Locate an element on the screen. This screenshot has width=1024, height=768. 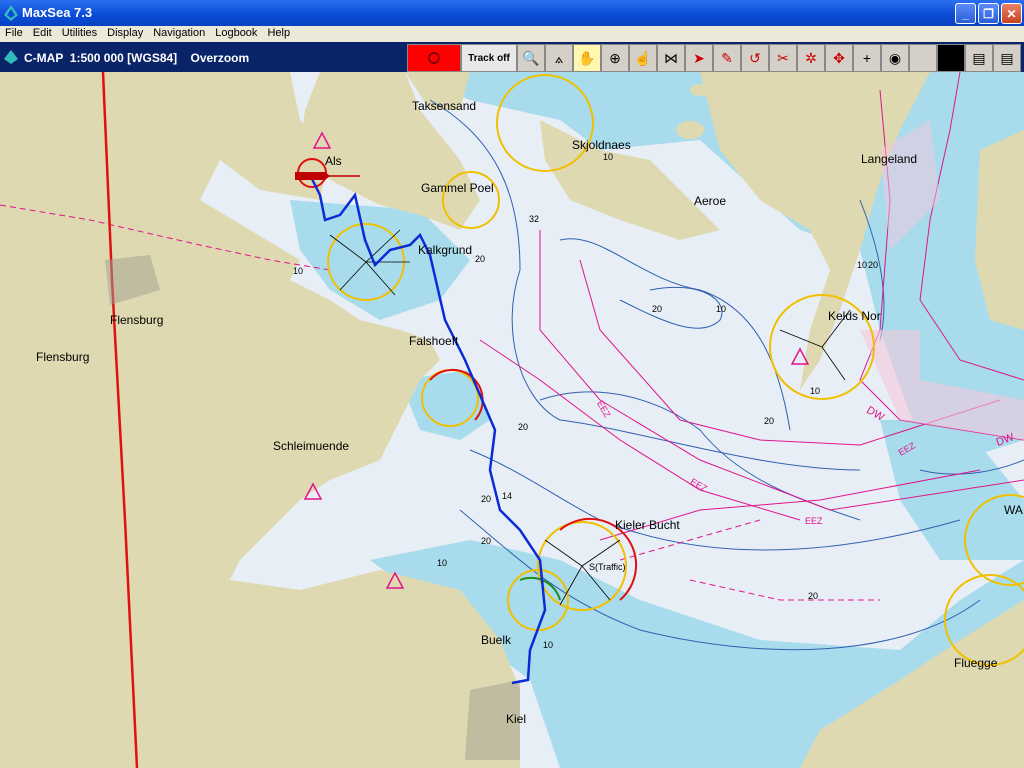
label-skjoldnaes: Skjoldnaes is located at coordinates (601, 145).